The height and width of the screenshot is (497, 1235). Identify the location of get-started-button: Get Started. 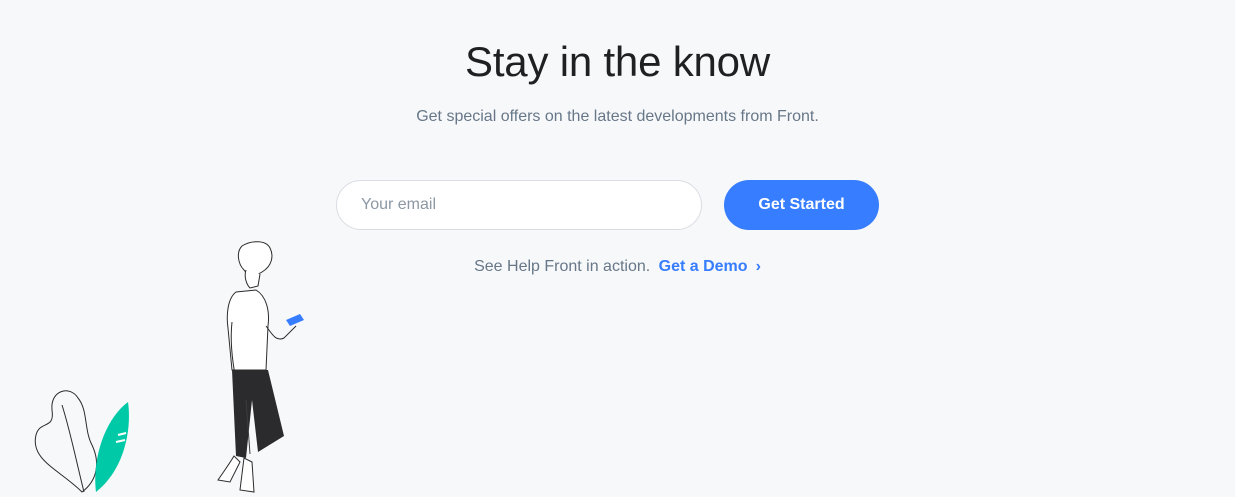
(801, 205).